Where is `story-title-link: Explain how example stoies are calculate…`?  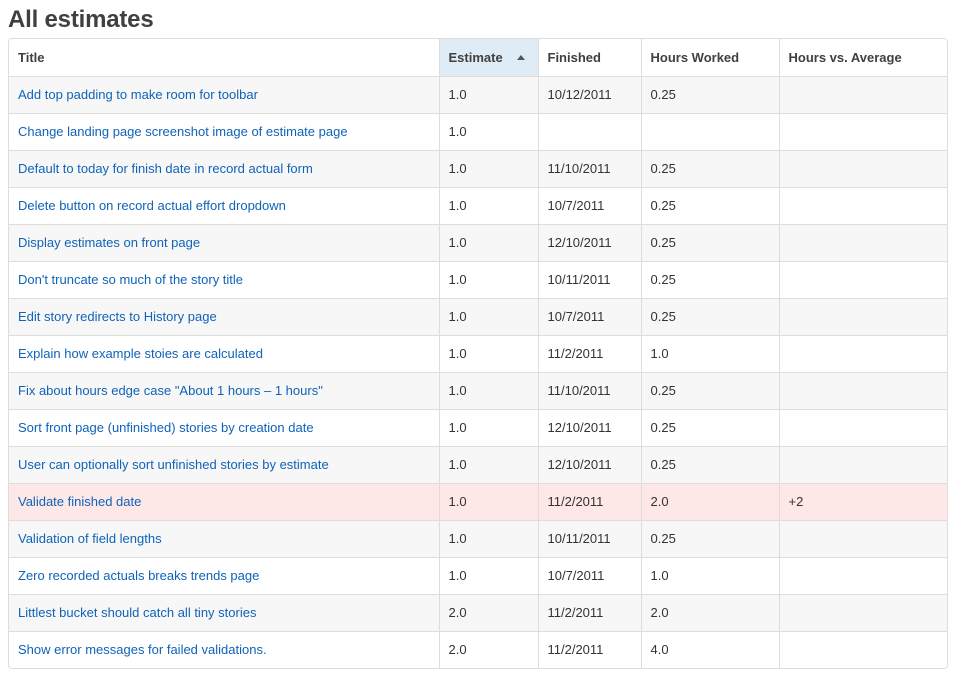
story-title-link: Explain how example stoies are calculate… is located at coordinates (140, 353).